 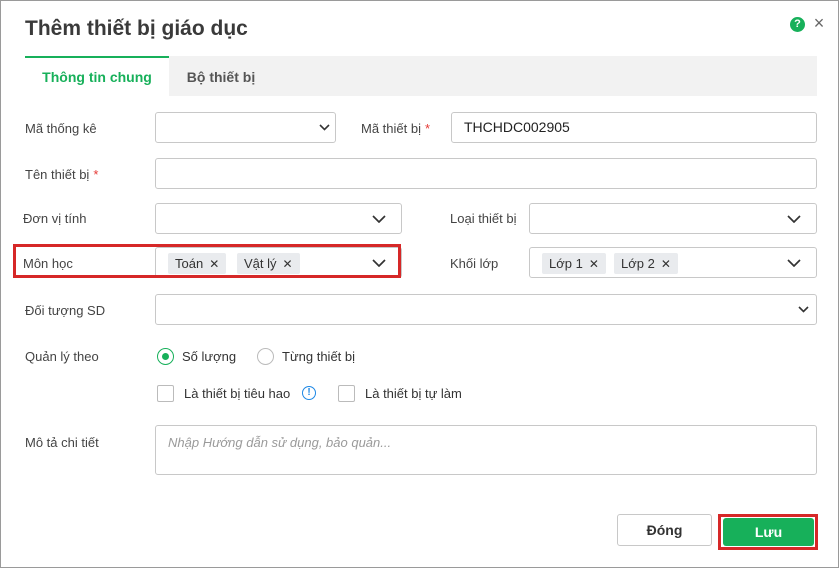 I want to click on ma-thiet-bi-label: Mã thiết bị *, so click(x=395, y=128).